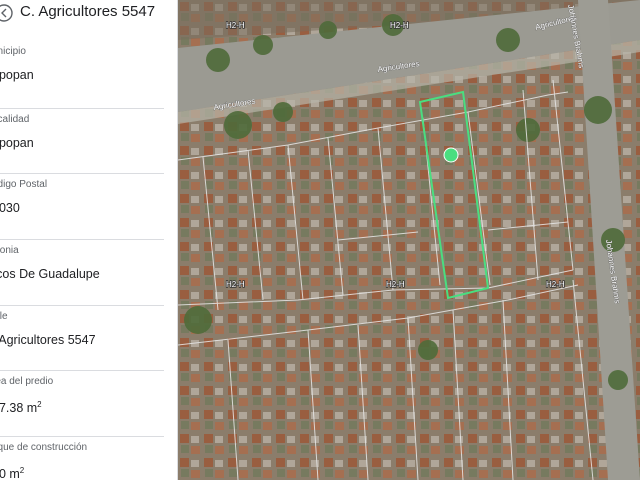  Describe the element at coordinates (4, 316) in the screenshot. I see `field-label: alle` at that location.